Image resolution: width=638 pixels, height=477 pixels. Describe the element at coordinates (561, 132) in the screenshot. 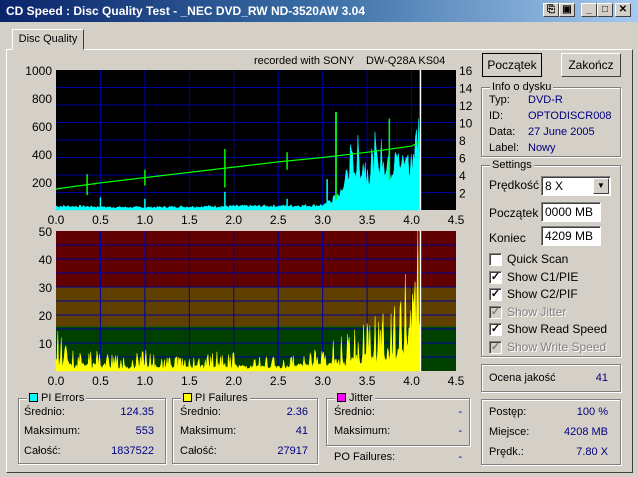

I see `disc-date: 27 June 2005` at that location.